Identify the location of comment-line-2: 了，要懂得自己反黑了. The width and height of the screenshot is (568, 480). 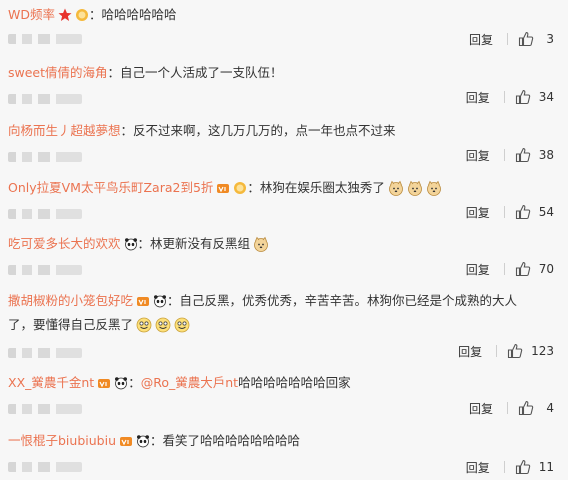
(99, 325).